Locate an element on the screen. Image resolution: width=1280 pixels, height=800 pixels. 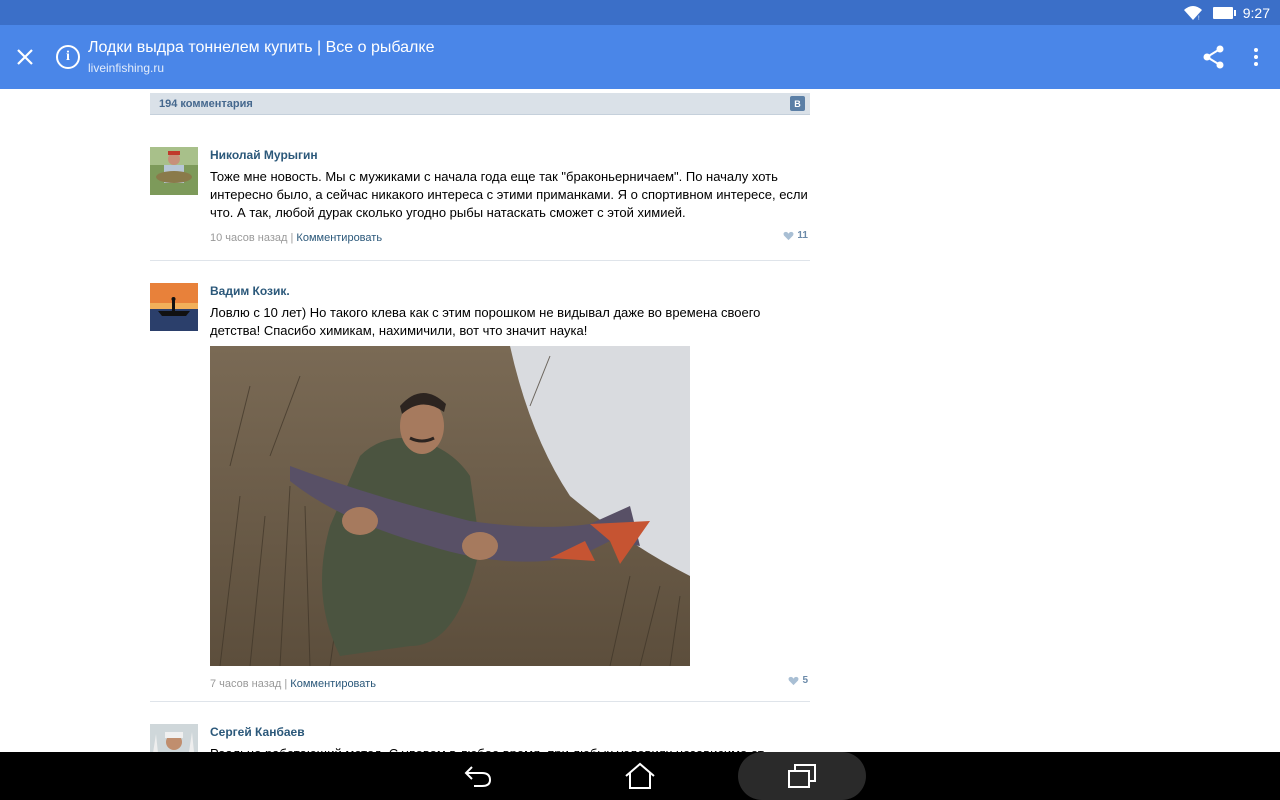
recents-button is located at coordinates (802, 776).